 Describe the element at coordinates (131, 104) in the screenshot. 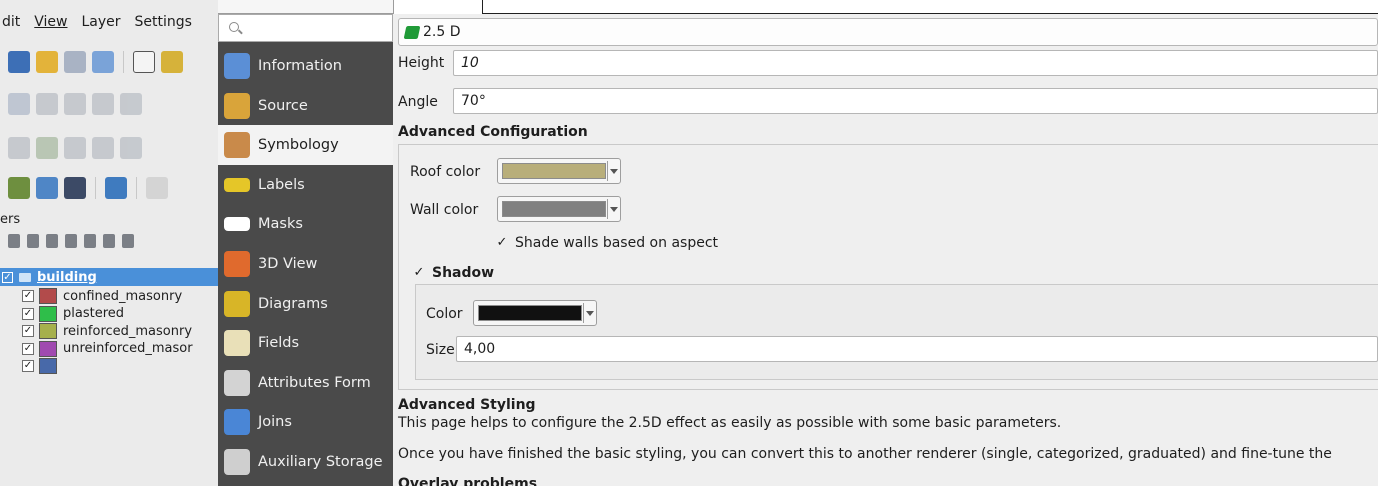

I see `delete-selected-icon` at that location.